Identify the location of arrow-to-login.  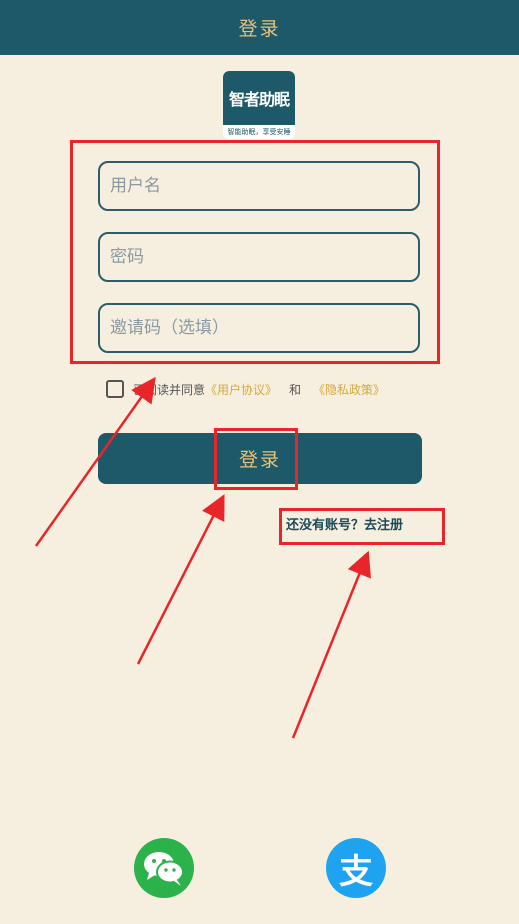
(180, 579).